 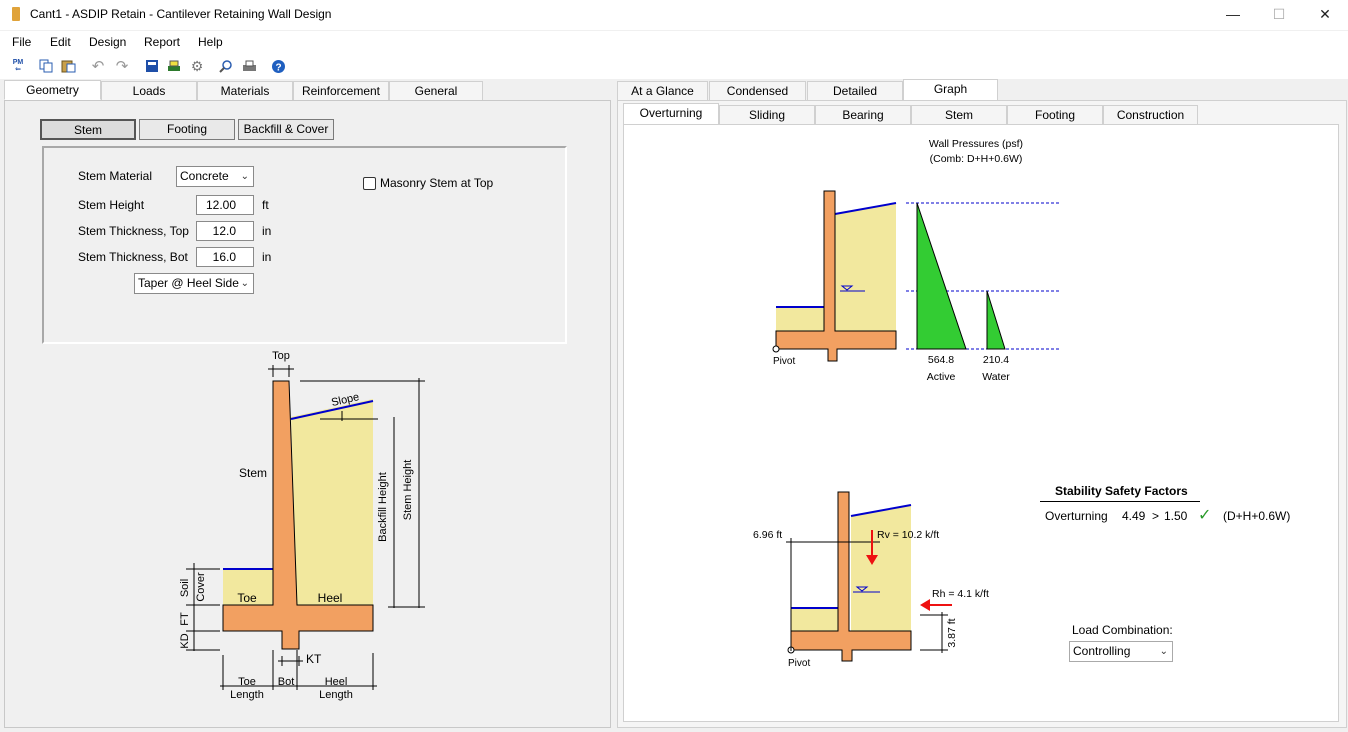 I want to click on water-pressure-triangle, so click(x=996, y=320).